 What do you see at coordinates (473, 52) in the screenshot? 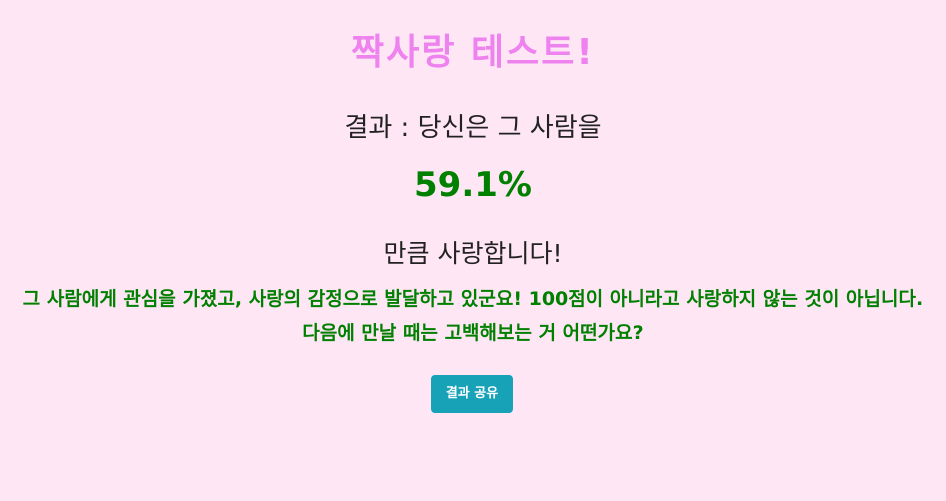
I see `page-title: 짝사랑 테스트!` at bounding box center [473, 52].